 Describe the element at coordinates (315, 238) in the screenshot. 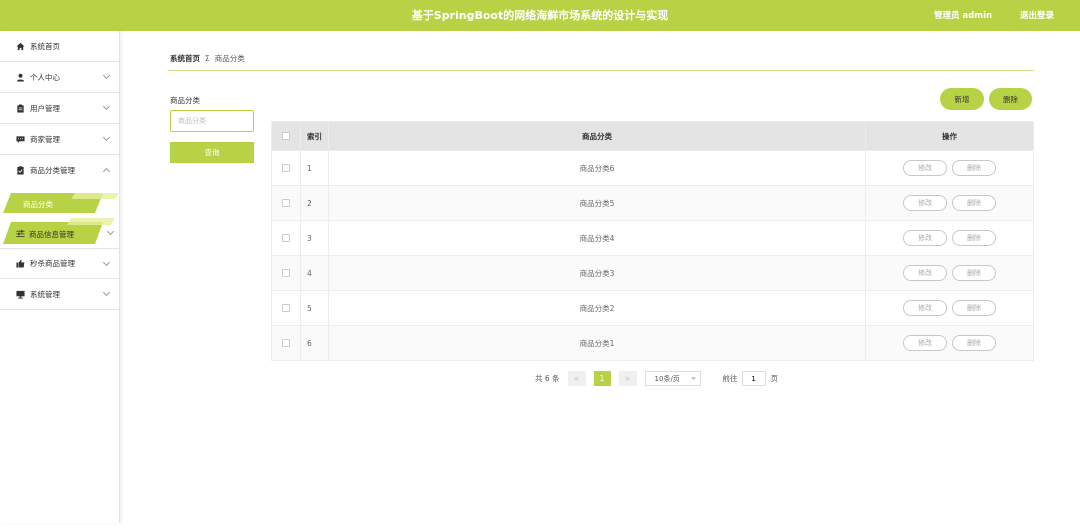

I see `row-index: 3` at that location.